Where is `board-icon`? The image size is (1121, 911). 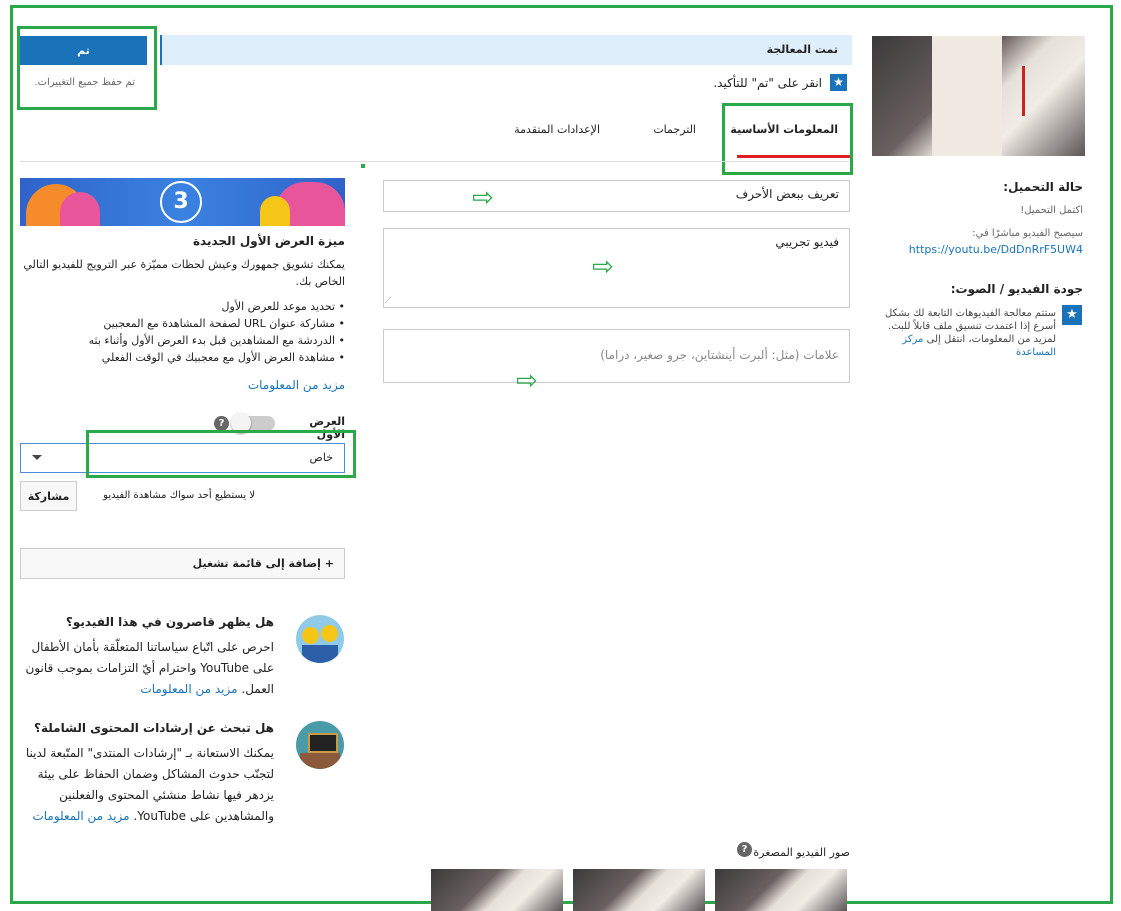
board-icon is located at coordinates (323, 743).